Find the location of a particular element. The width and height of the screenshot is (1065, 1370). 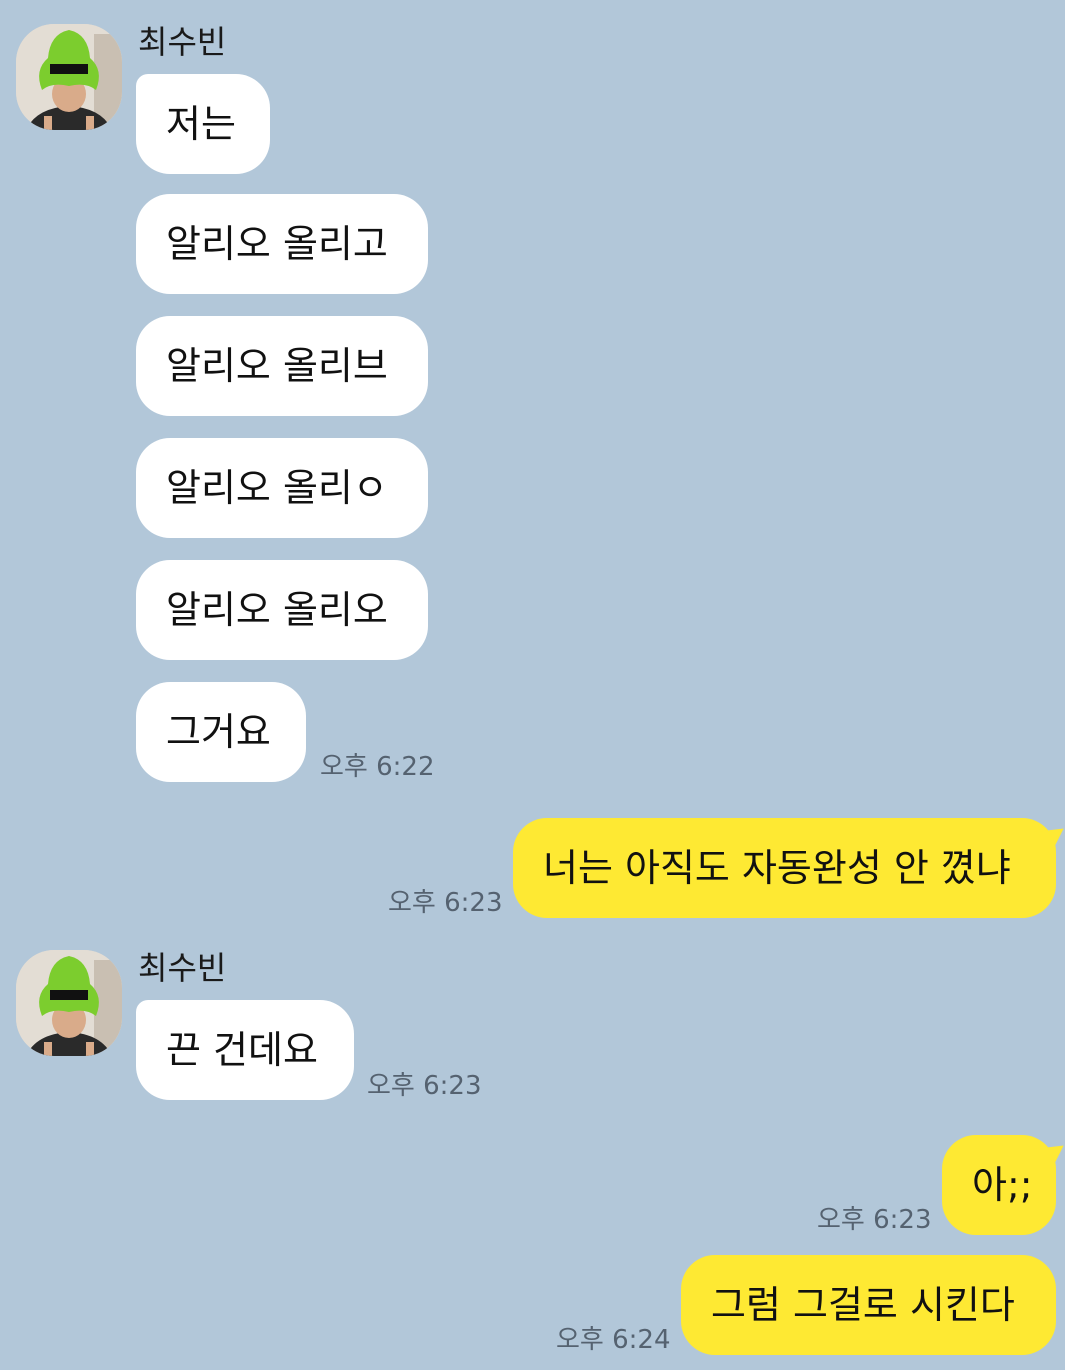

message-bubble: 알리오 올리오 is located at coordinates (282, 610).